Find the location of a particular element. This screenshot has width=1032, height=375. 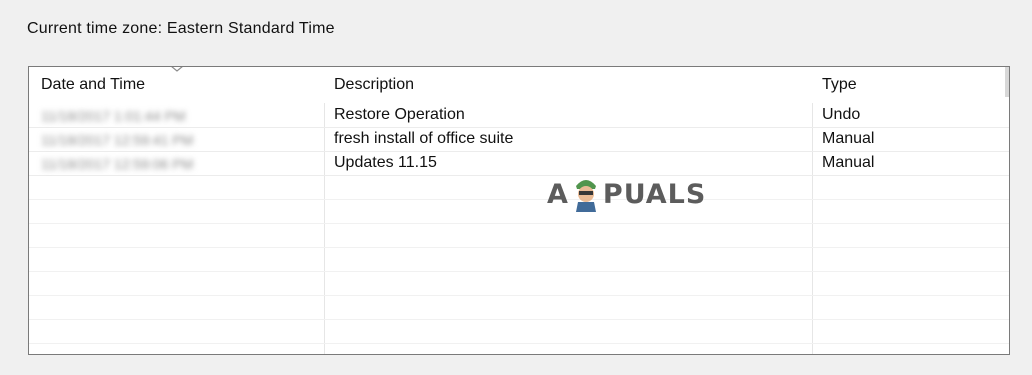

list-header: Date and Time Description Type is located at coordinates (519, 85).